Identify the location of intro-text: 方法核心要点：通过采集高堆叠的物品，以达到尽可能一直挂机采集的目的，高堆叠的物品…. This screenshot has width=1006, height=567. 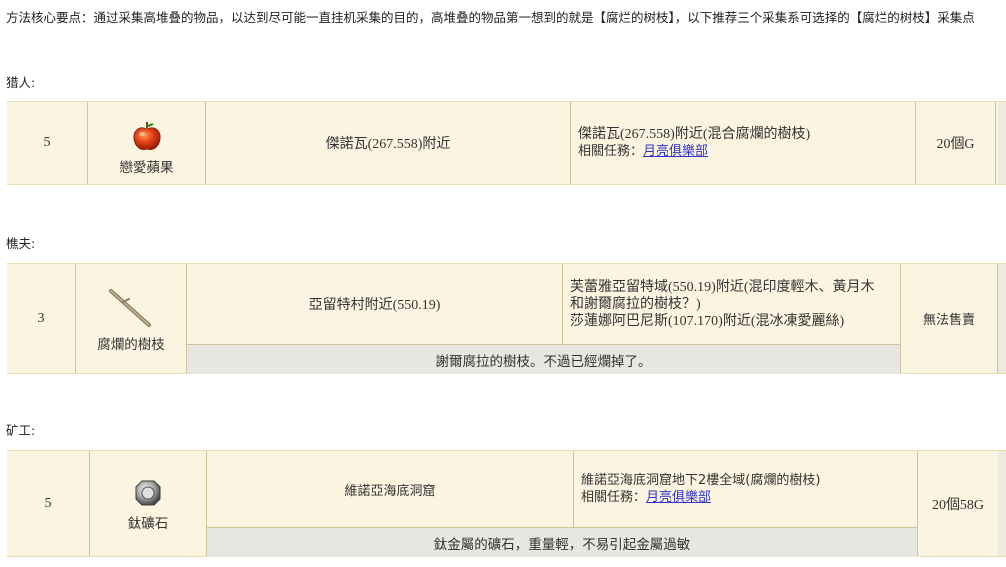
(490, 17).